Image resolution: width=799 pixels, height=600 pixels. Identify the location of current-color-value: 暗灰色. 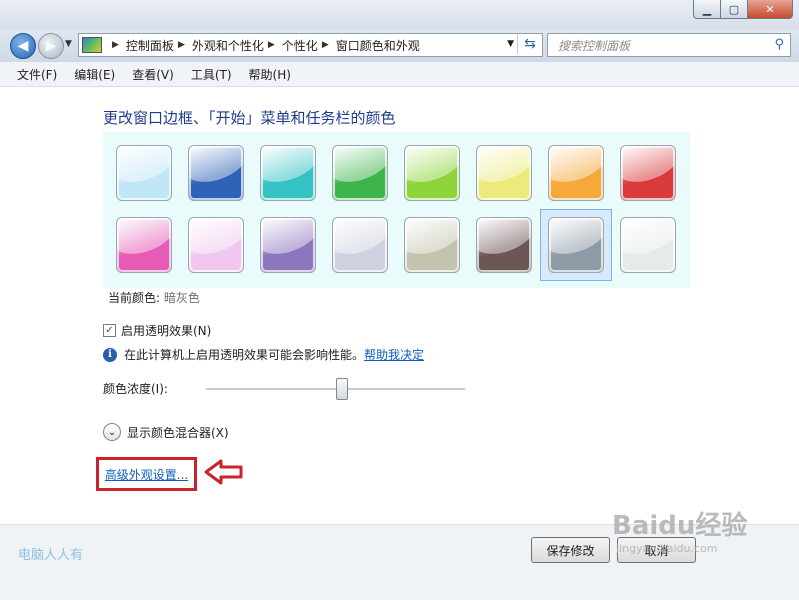
(181, 298).